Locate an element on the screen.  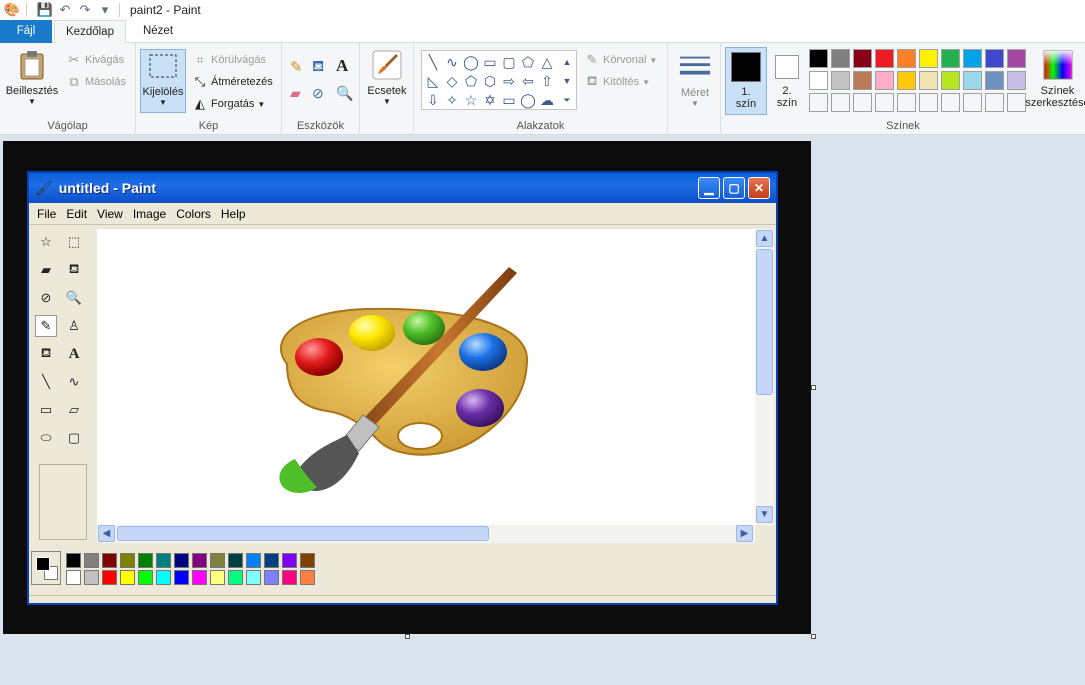
pencil-icon: ✎ is located at coordinates (296, 67).